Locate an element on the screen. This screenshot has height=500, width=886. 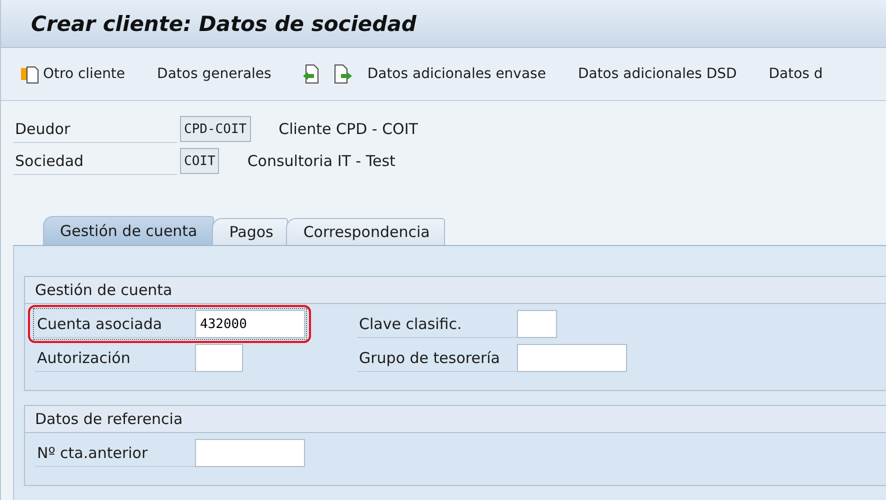
group-title: Gestión de cuenta is located at coordinates (455, 290).